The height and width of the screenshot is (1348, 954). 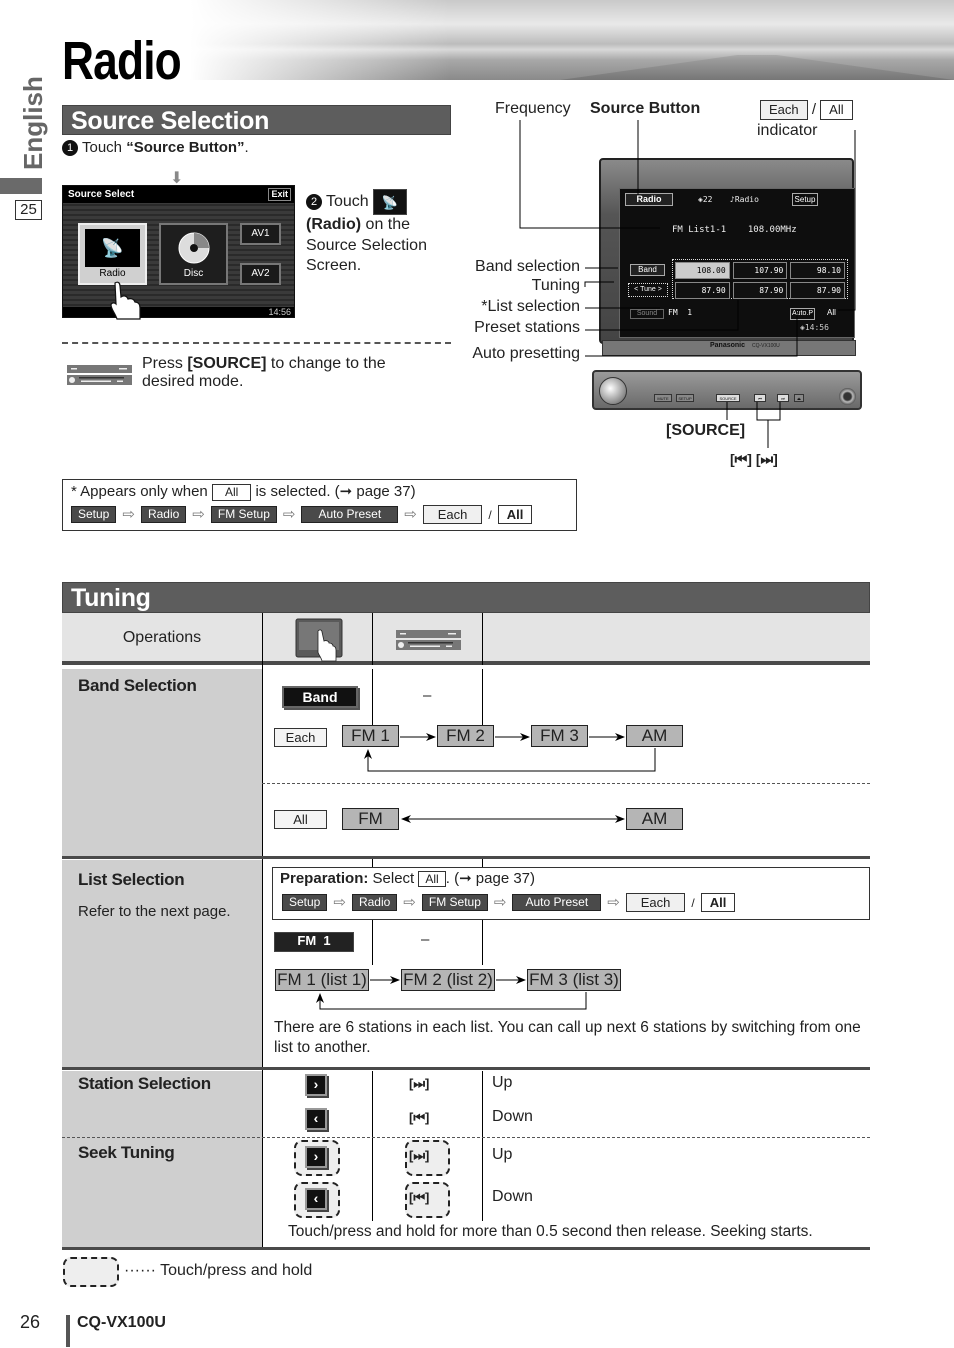 I want to click on tune-up-button: ›, so click(x=316, y=1085).